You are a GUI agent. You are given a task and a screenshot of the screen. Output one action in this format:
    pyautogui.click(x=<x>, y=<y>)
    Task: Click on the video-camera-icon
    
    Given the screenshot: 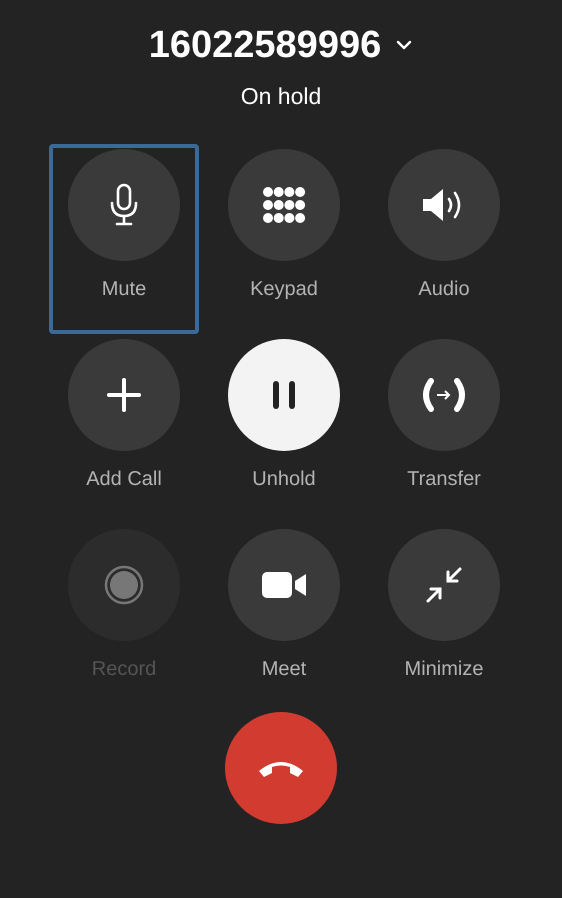 What is the action you would take?
    pyautogui.click(x=284, y=585)
    